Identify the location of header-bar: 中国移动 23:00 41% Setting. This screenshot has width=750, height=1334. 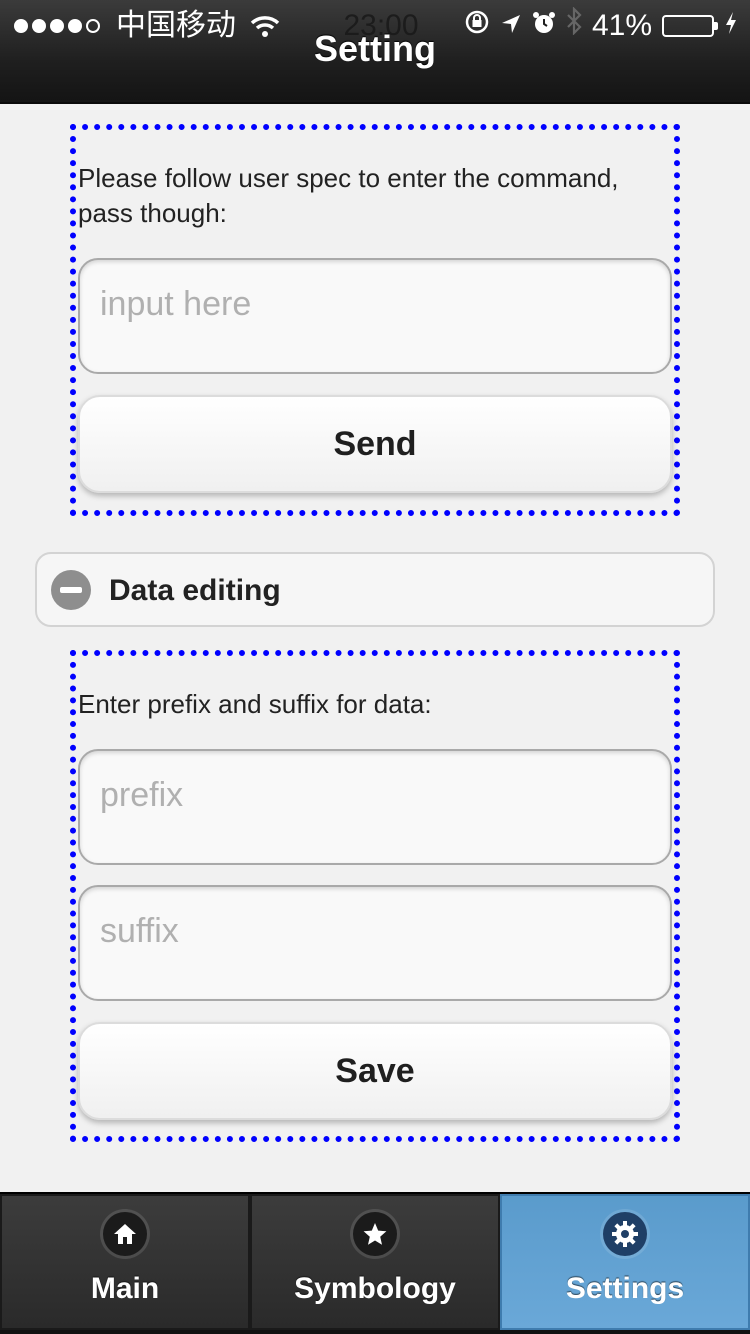
(375, 52).